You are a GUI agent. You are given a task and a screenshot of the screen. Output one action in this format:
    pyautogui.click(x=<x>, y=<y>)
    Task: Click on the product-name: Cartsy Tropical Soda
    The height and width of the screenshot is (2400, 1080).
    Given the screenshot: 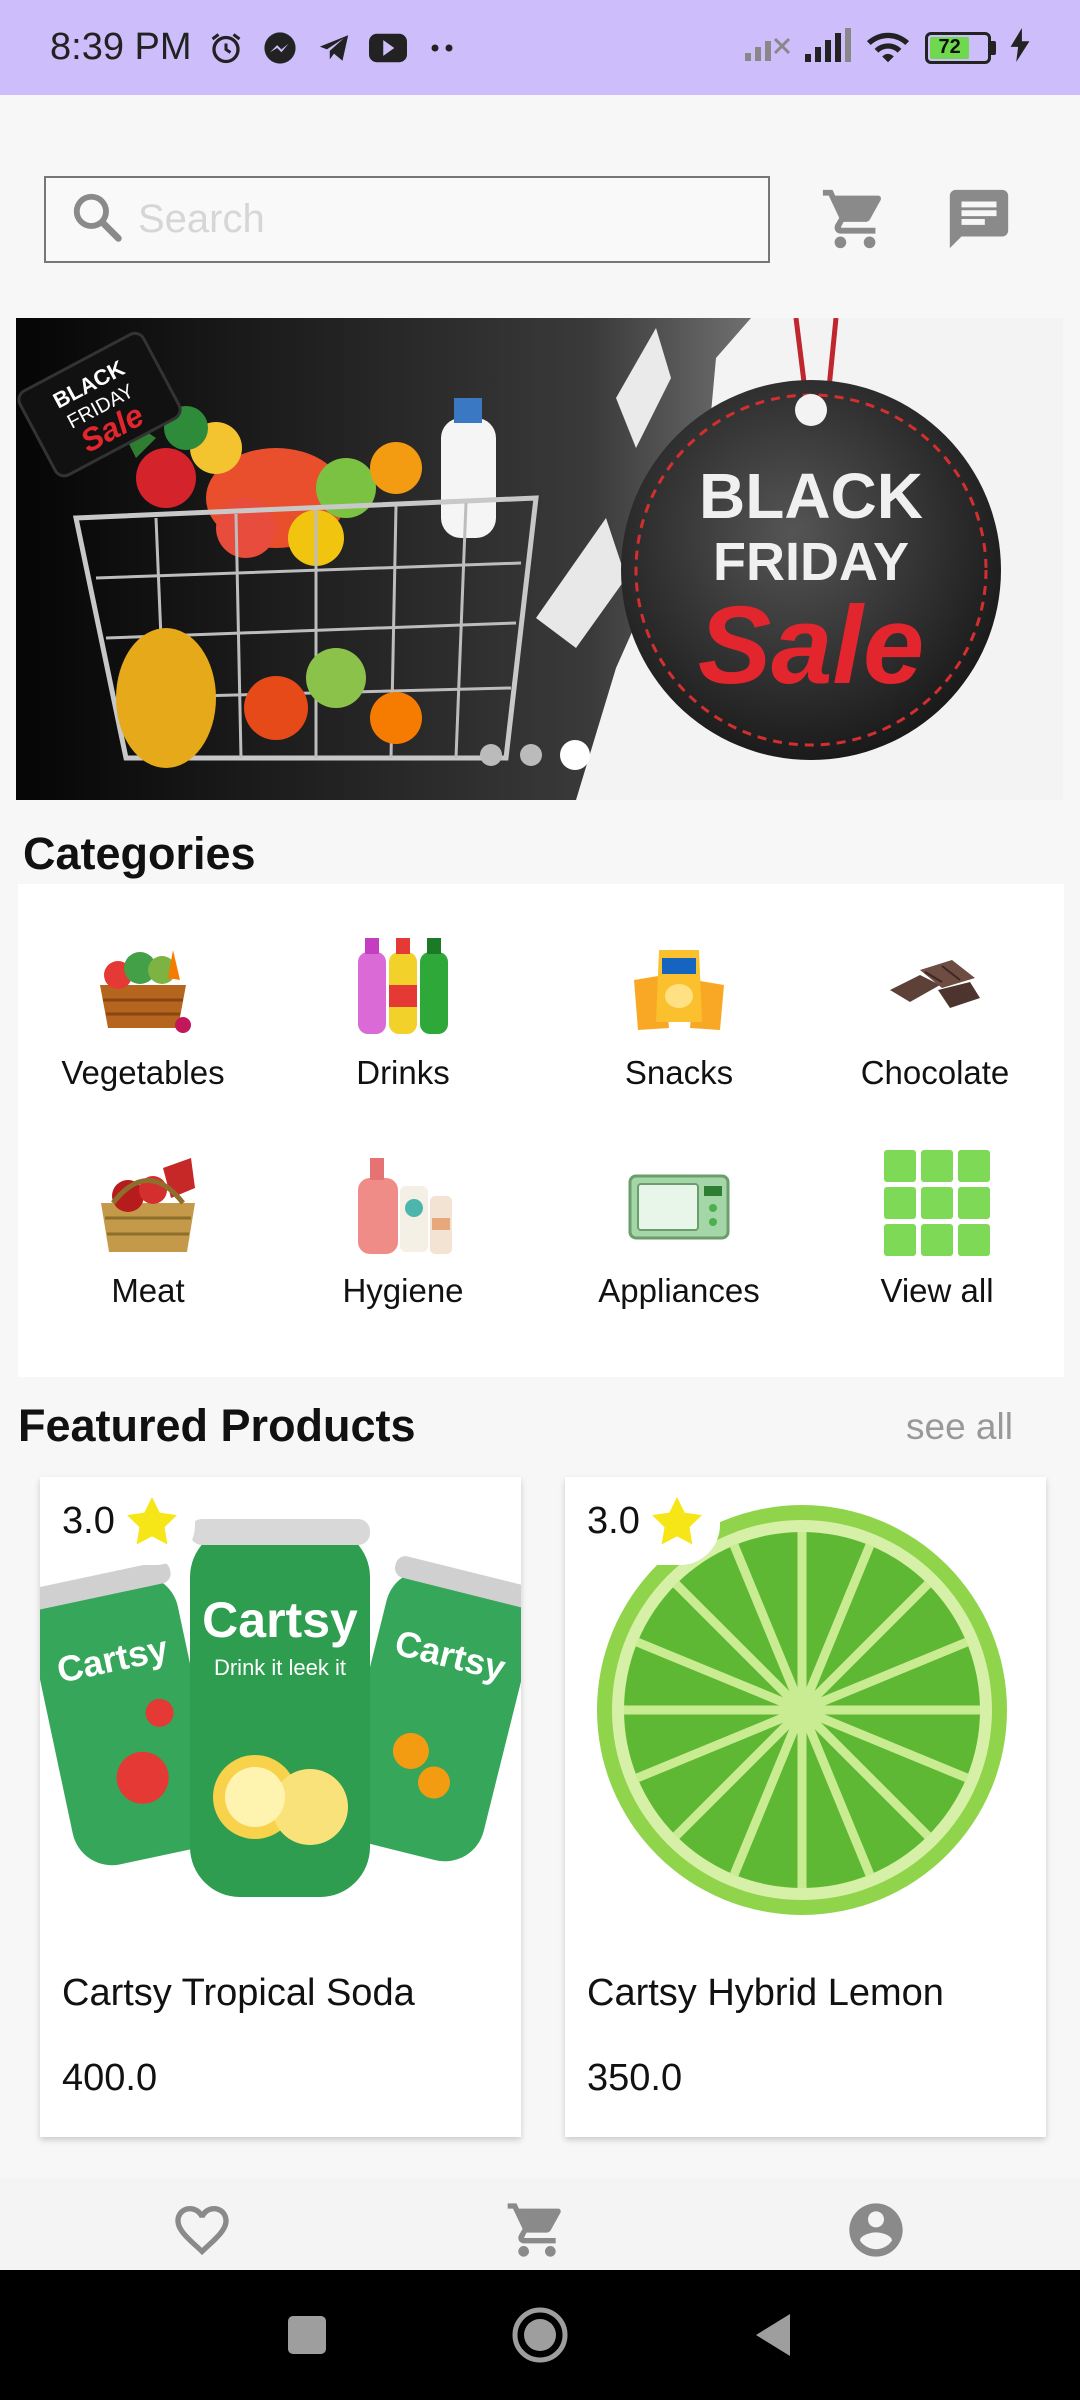 What is the action you would take?
    pyautogui.click(x=238, y=1993)
    